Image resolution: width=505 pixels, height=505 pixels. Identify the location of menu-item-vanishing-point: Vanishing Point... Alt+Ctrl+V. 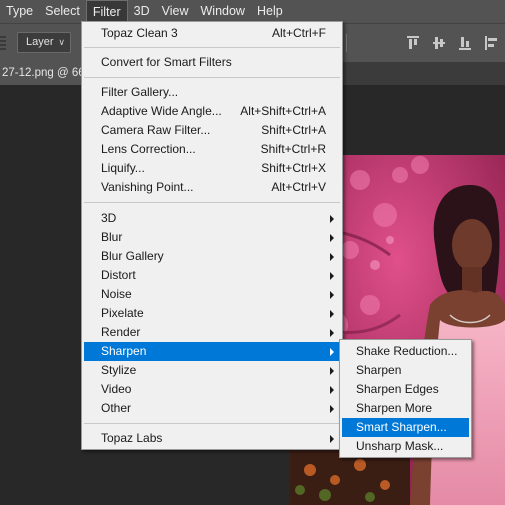
(212, 187).